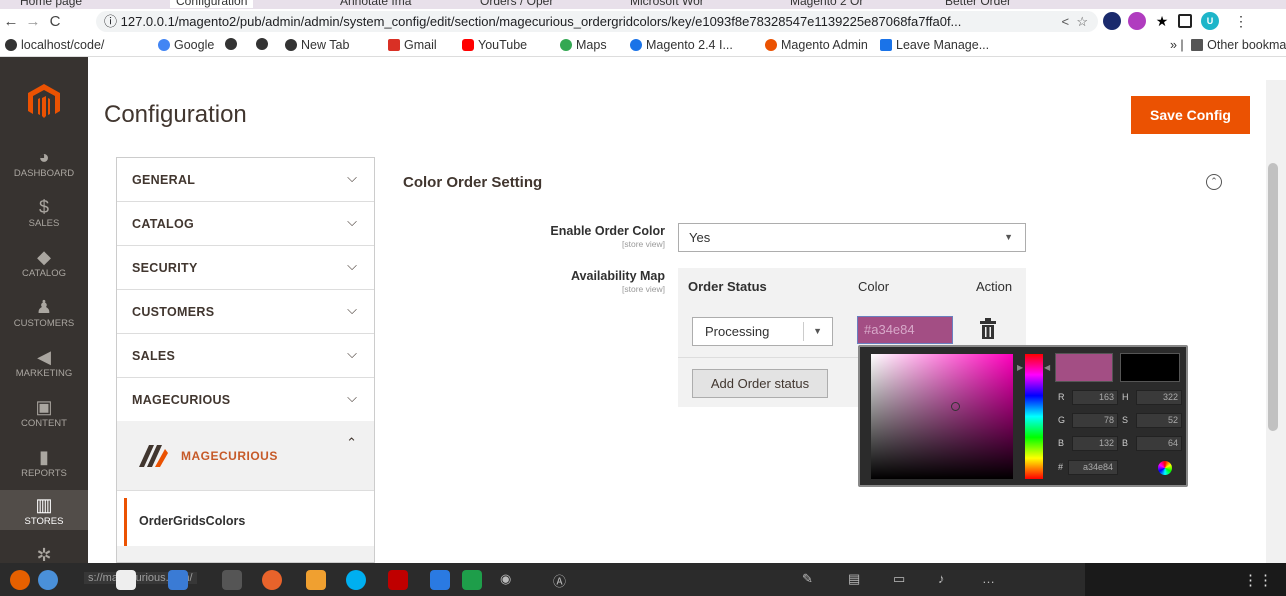 This screenshot has height=596, width=1286. What do you see at coordinates (272, 580) in the screenshot?
I see `browser-icon` at bounding box center [272, 580].